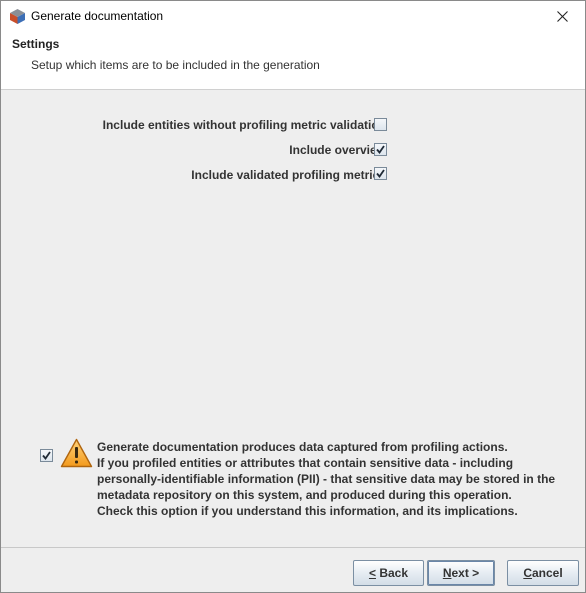 This screenshot has width=586, height=593. I want to click on close-button, so click(562, 16).